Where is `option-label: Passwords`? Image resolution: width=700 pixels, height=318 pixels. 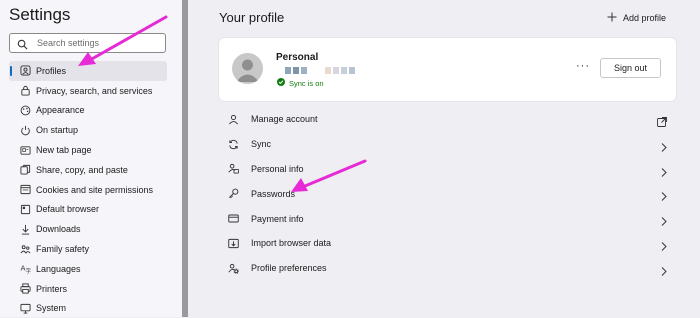
option-label: Passwords is located at coordinates (273, 193).